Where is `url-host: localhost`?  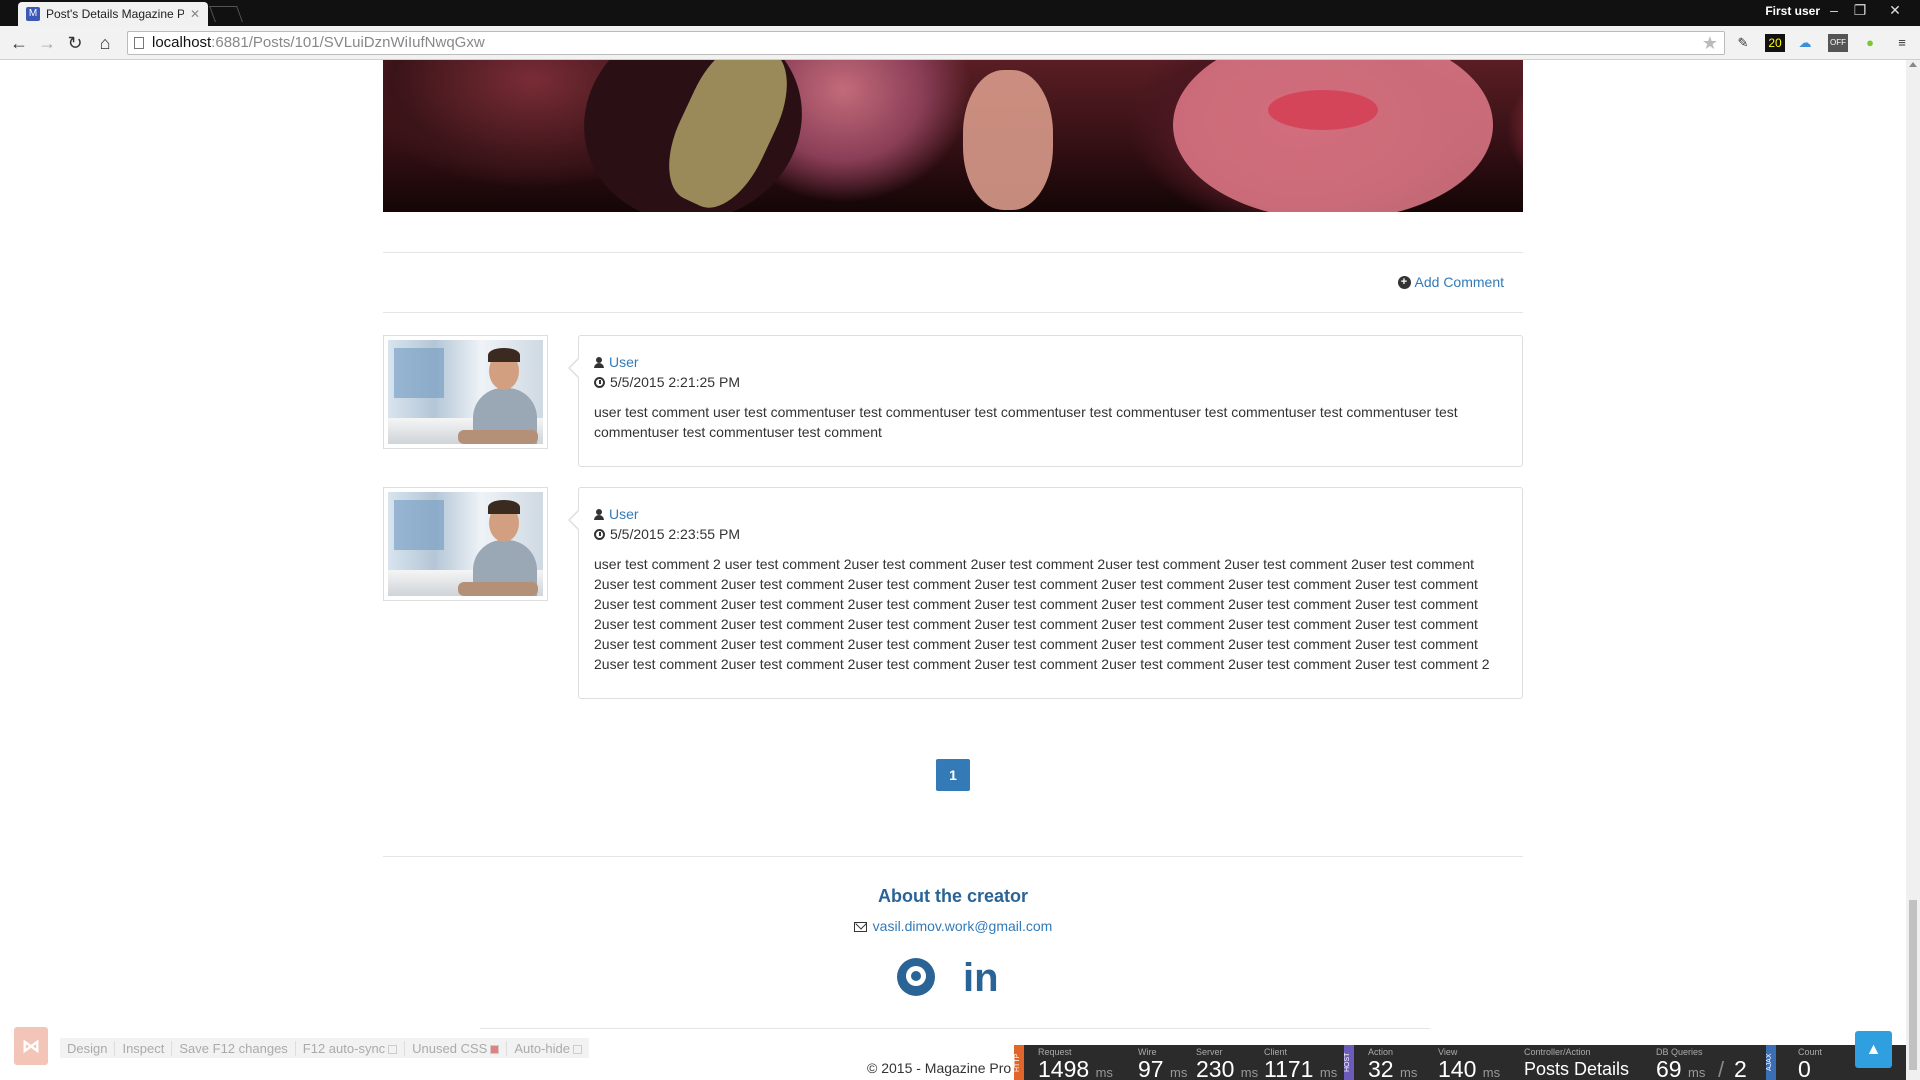 url-host: localhost is located at coordinates (182, 42).